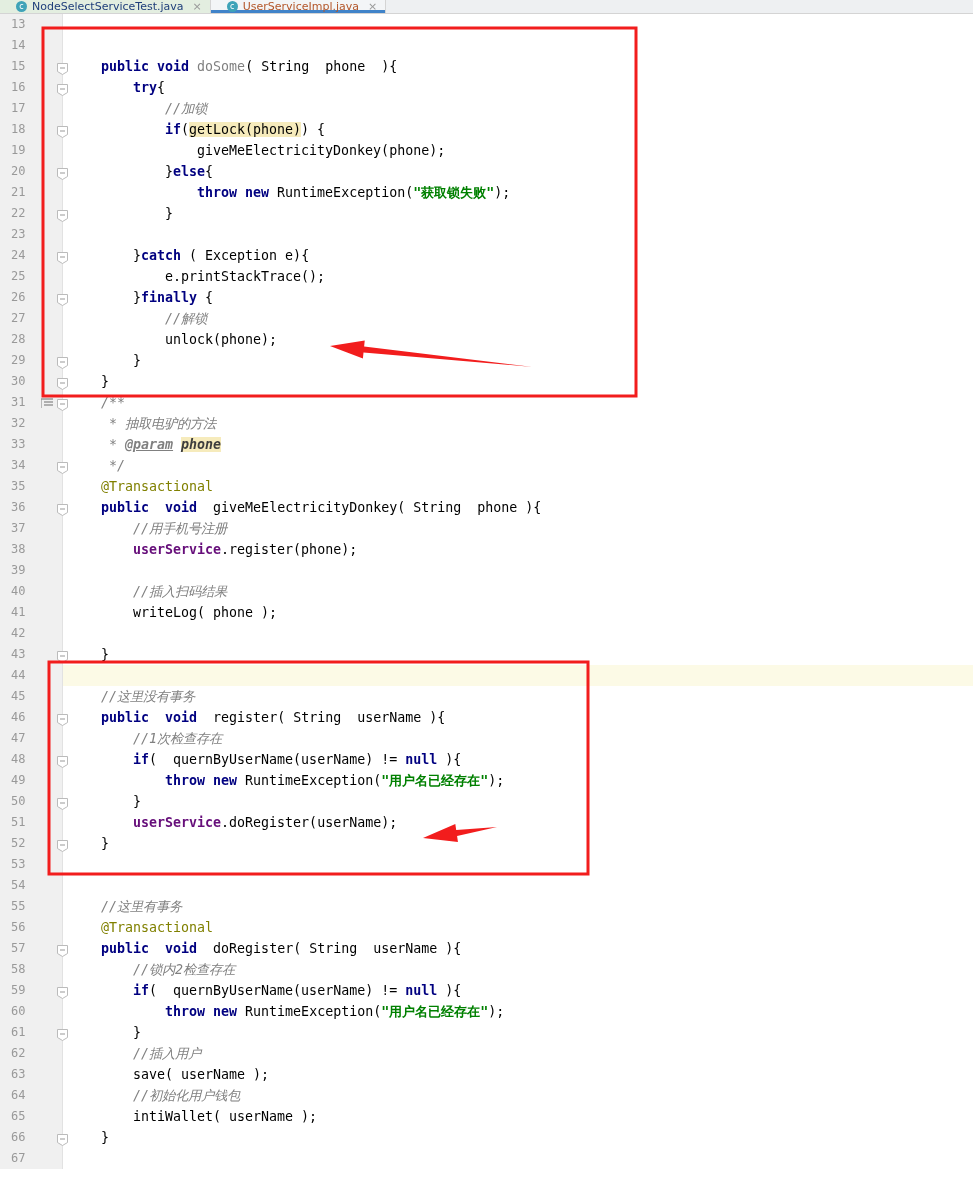  I want to click on code-text: ( Exception e){, so click(249, 255).